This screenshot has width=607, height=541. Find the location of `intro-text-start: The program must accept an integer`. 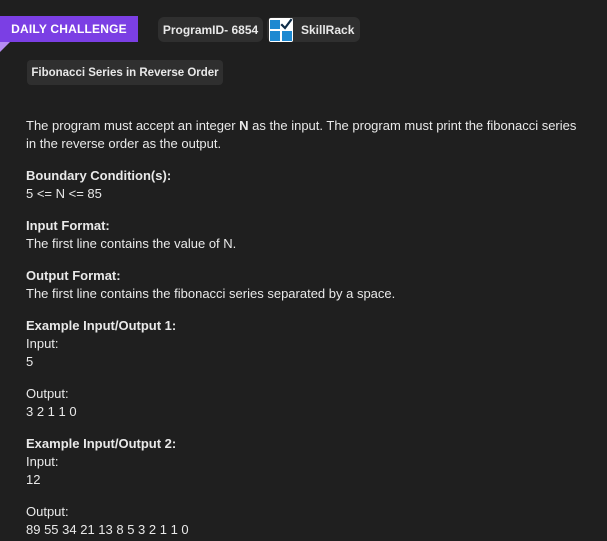

intro-text-start: The program must accept an integer is located at coordinates (133, 125).